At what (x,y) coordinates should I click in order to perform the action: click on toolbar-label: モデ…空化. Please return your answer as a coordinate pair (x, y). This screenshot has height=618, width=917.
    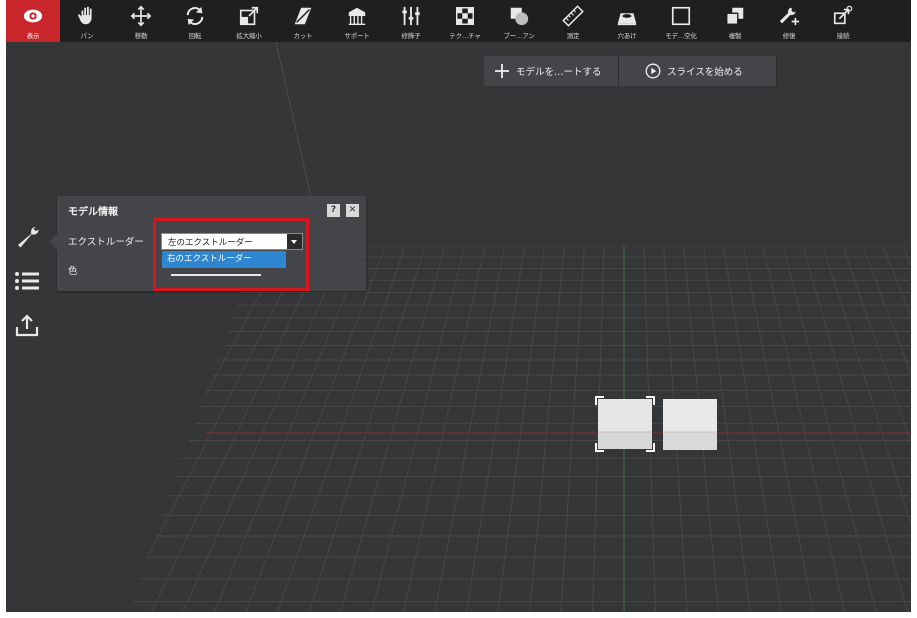
    Looking at the image, I should click on (681, 36).